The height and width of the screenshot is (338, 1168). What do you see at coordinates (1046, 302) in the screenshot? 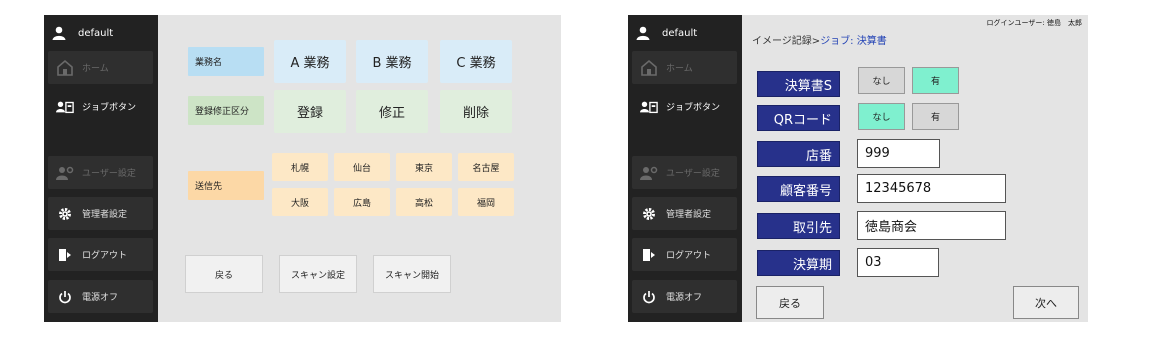
I see `next-button: 次へ` at bounding box center [1046, 302].